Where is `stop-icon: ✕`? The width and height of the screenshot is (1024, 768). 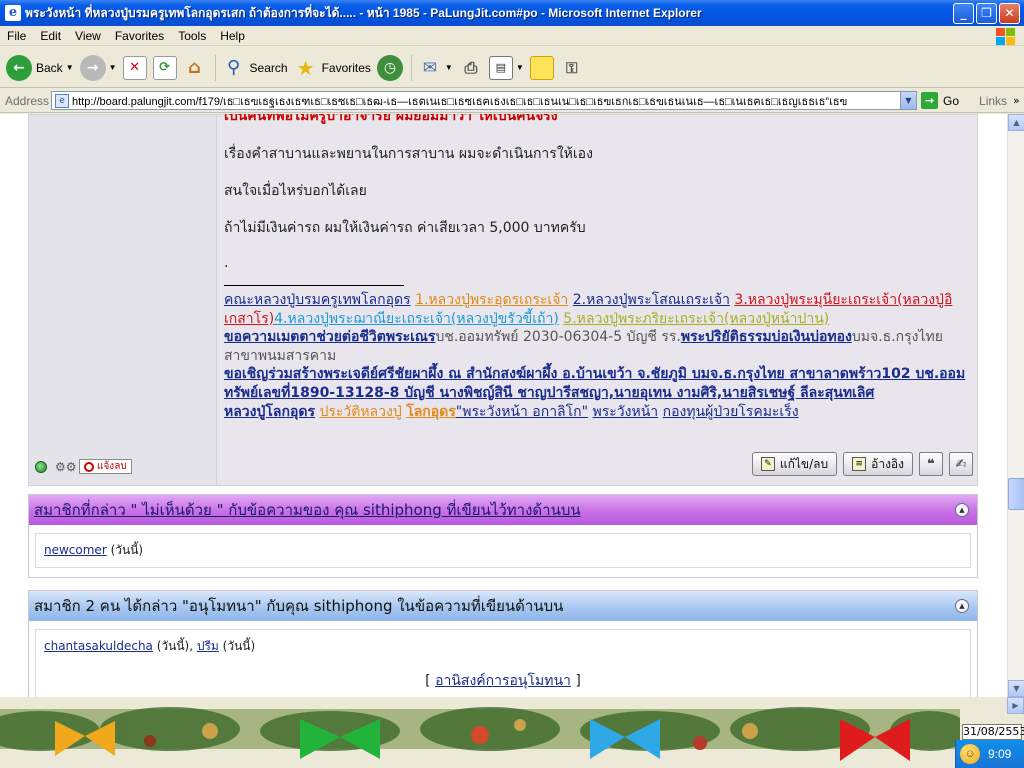 stop-icon: ✕ is located at coordinates (134, 67).